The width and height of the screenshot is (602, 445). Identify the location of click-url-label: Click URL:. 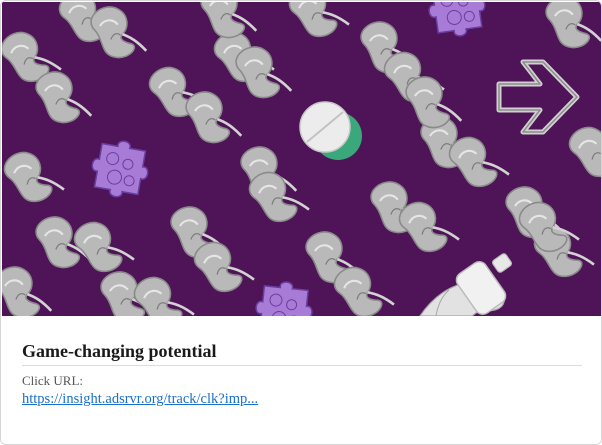
(53, 380).